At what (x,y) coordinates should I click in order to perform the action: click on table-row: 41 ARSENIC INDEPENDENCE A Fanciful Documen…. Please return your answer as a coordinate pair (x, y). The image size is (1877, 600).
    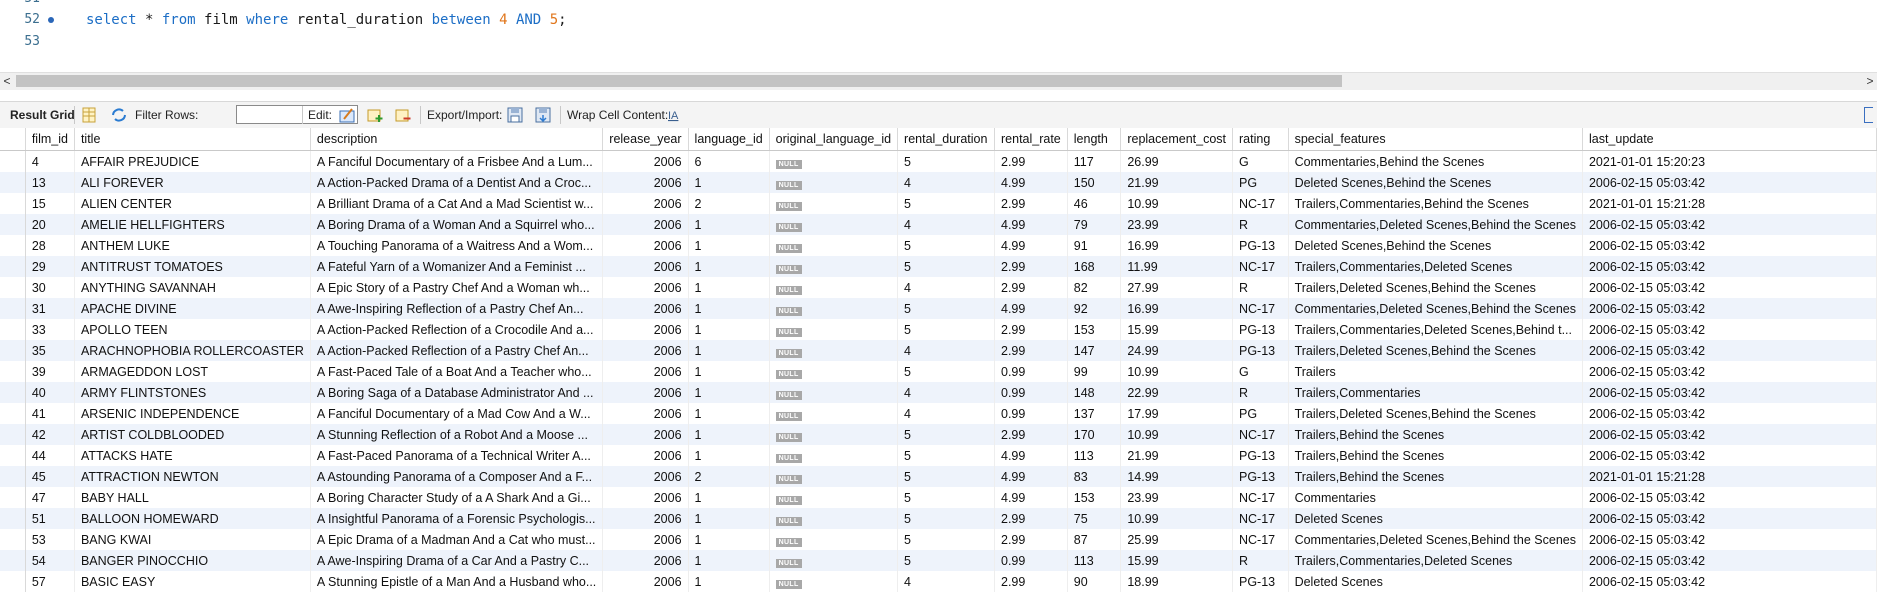
    Looking at the image, I should click on (938, 413).